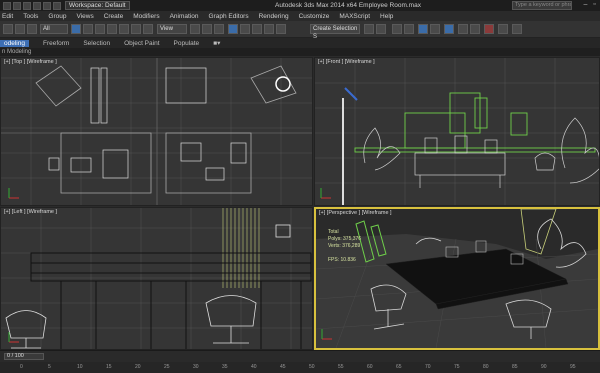 This screenshot has height=373, width=600. What do you see at coordinates (281, 29) in the screenshot?
I see `edit-named-selection-icon` at bounding box center [281, 29].